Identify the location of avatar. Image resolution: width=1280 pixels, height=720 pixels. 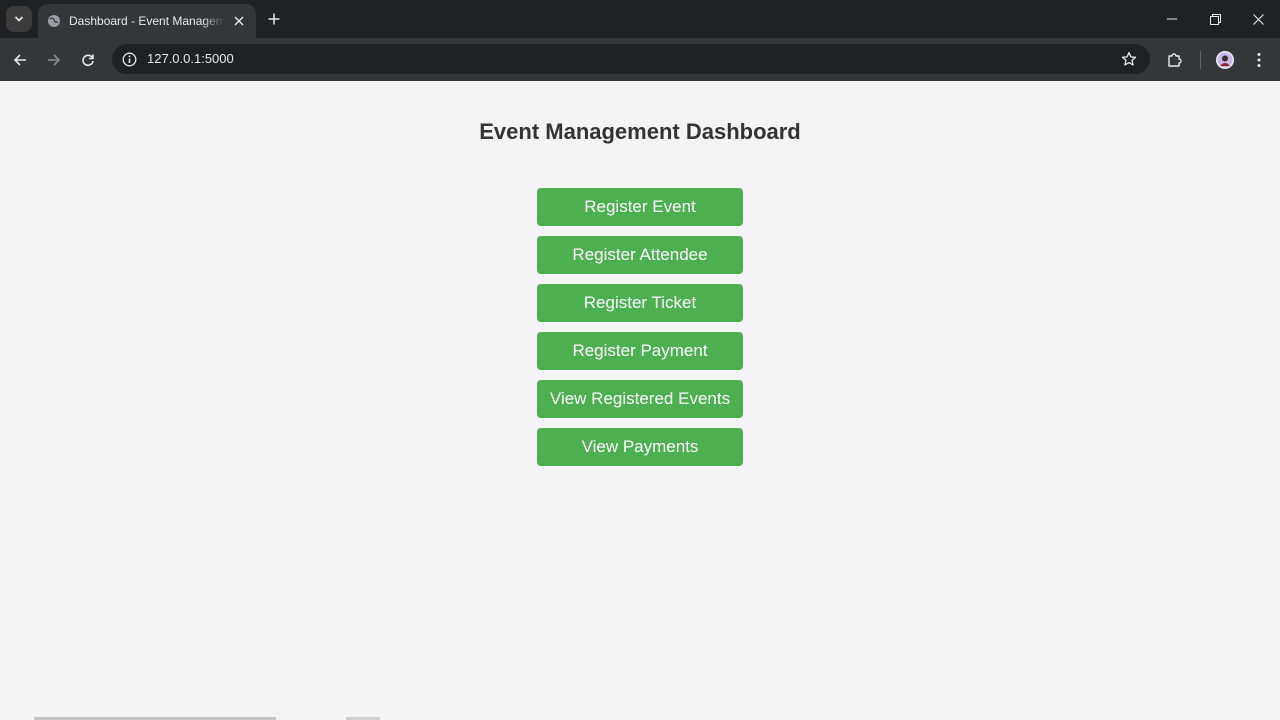
(1225, 60).